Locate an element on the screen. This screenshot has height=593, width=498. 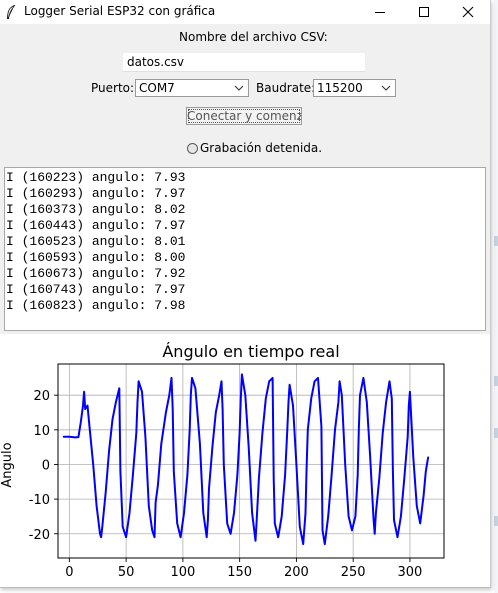
log-line: I (160293) angulo: 7.97 is located at coordinates (96, 193).